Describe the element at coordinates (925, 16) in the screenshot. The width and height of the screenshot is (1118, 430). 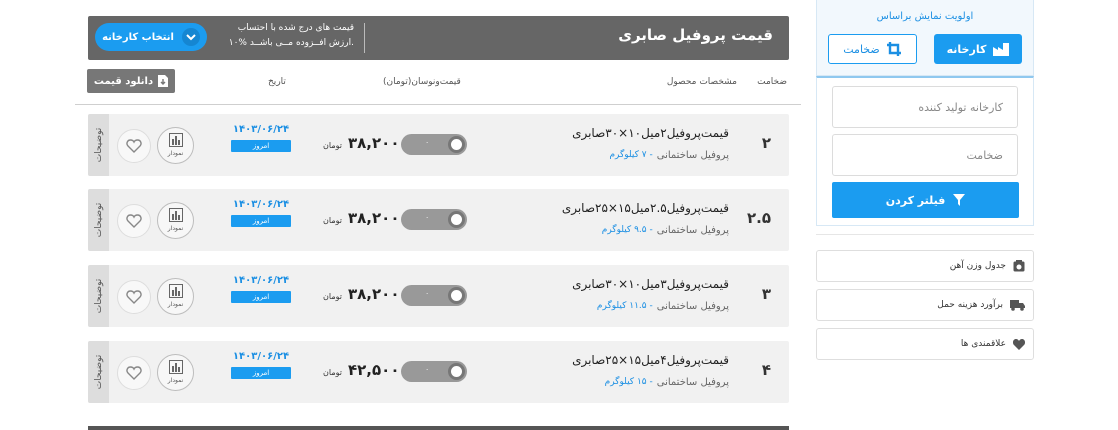
I see `priority-label: اولویت نمایش براساس` at that location.